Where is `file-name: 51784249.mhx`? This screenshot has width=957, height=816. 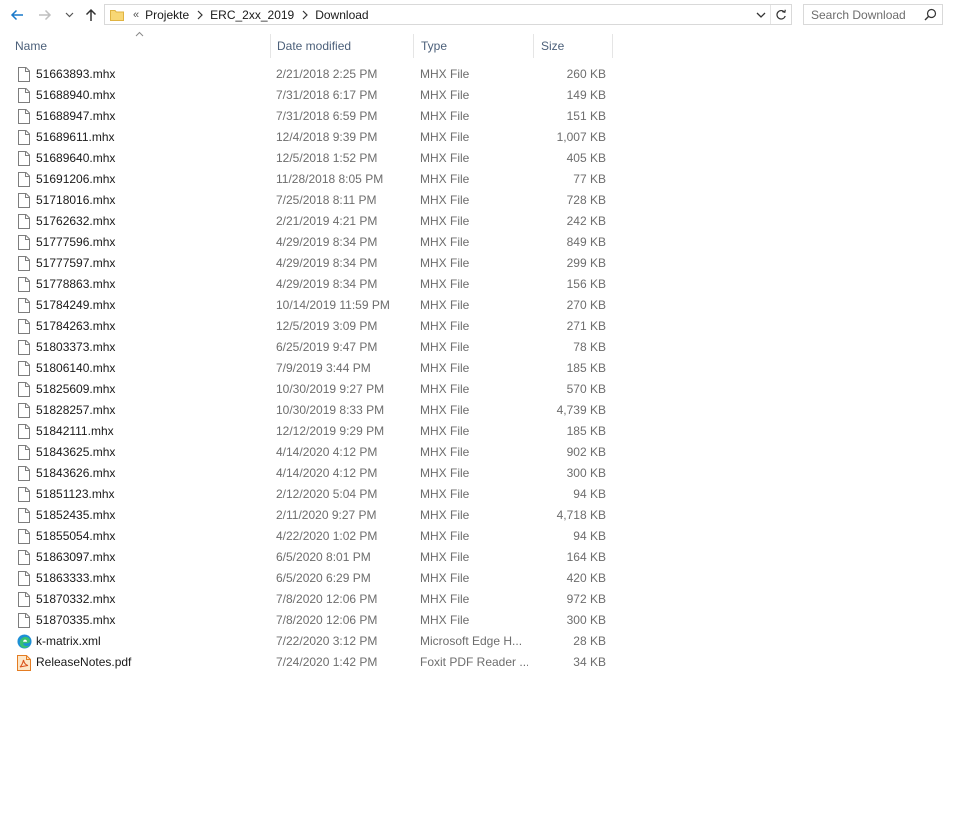 file-name: 51784249.mhx is located at coordinates (75, 305).